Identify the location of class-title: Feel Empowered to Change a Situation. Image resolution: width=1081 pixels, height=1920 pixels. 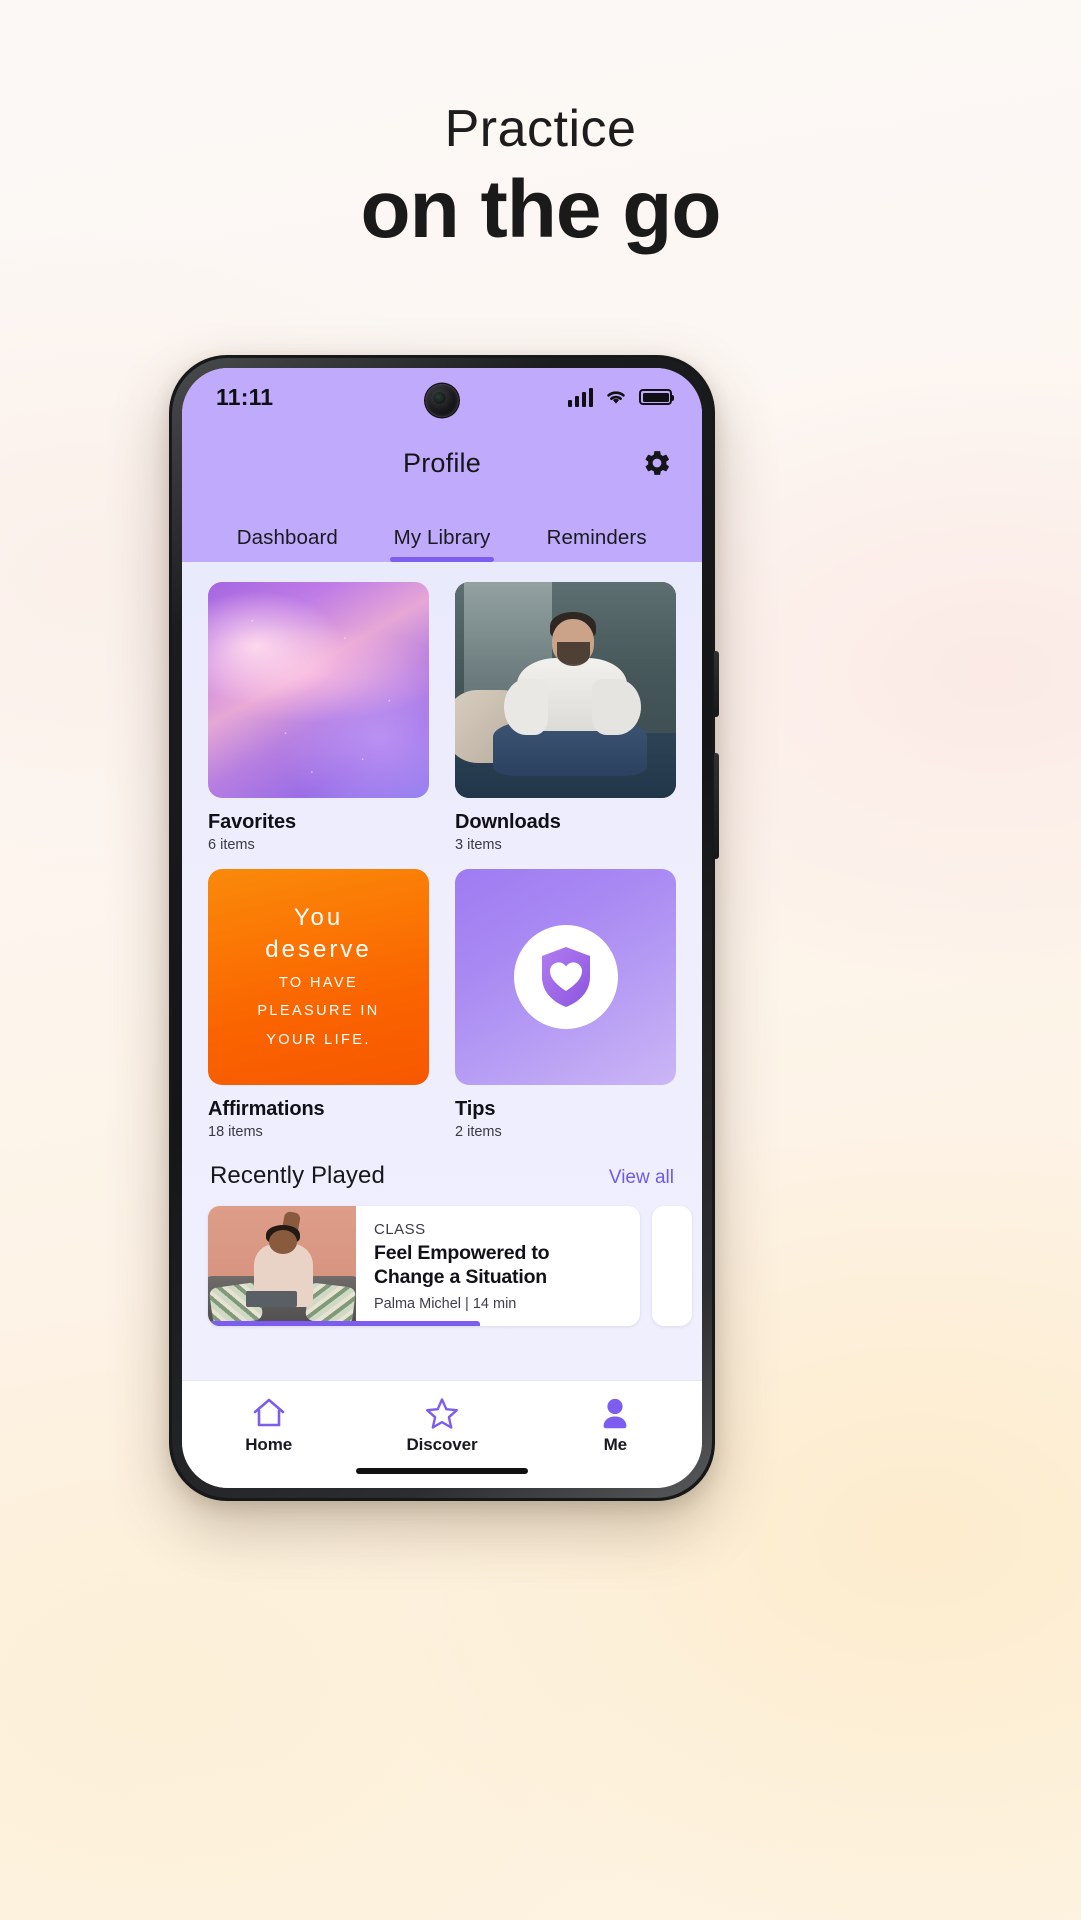
(499, 1266).